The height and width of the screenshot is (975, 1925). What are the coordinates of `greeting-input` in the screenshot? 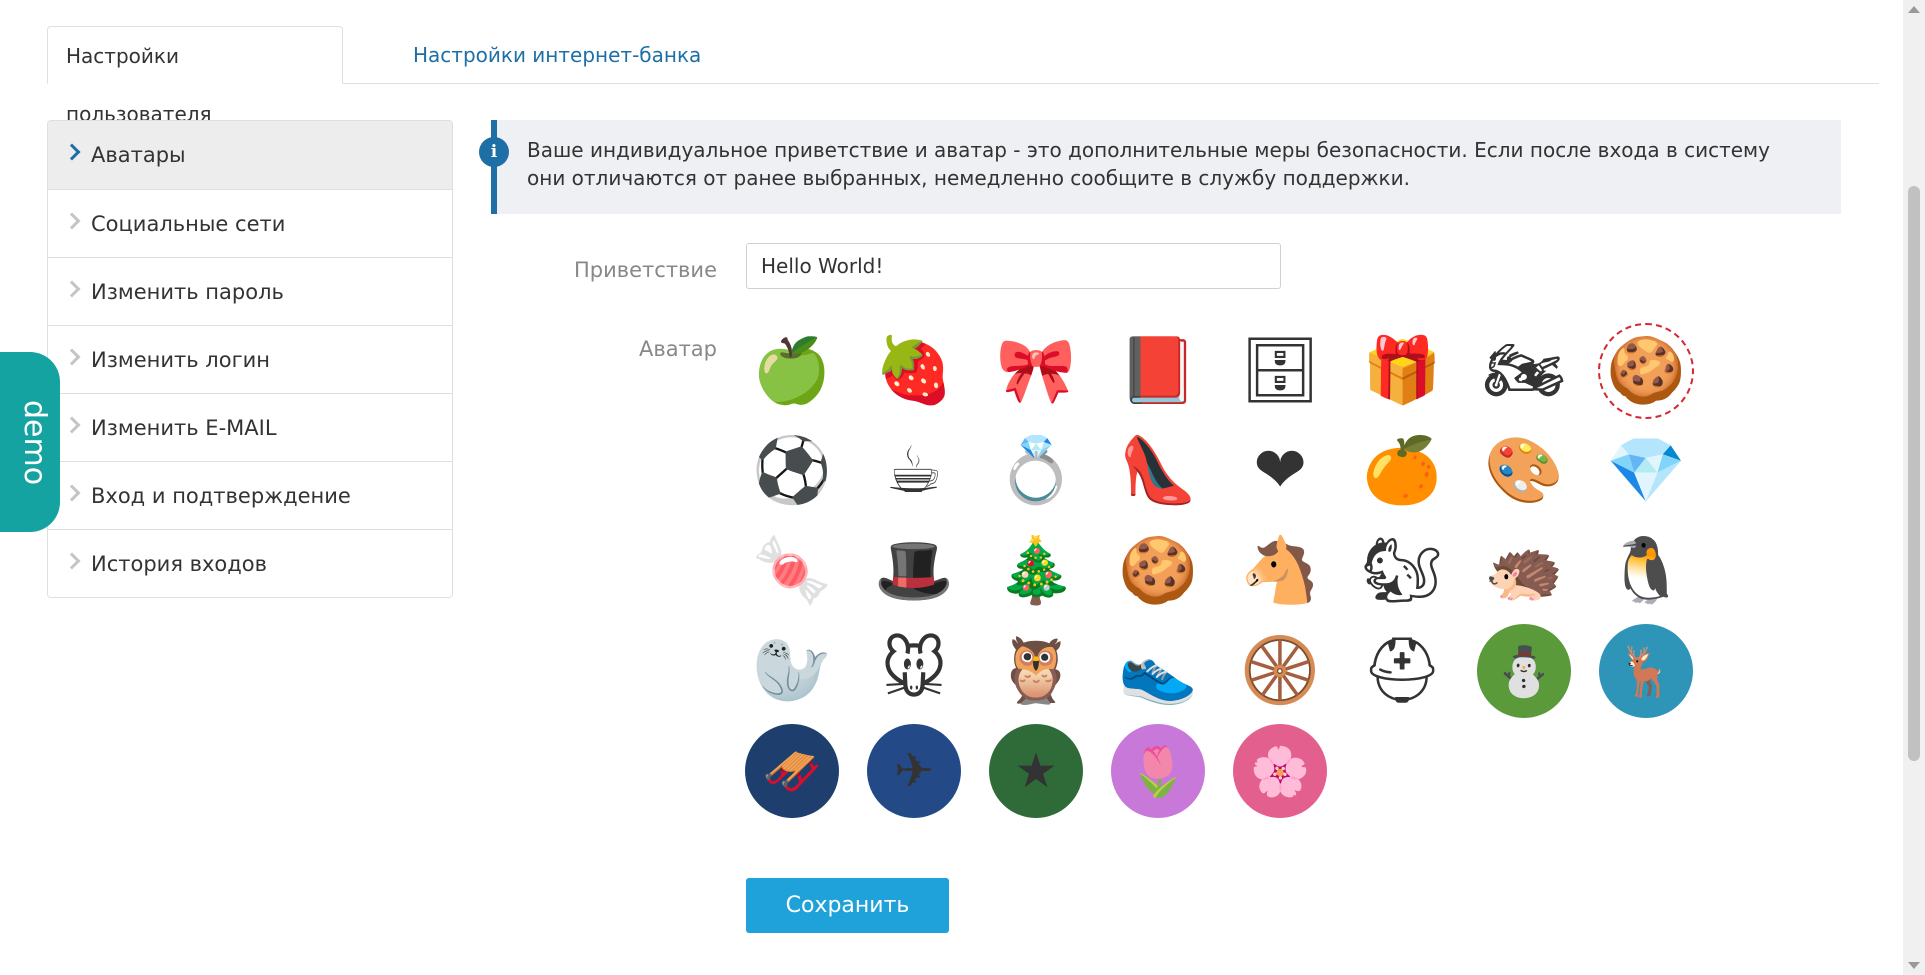 It's located at (1013, 266).